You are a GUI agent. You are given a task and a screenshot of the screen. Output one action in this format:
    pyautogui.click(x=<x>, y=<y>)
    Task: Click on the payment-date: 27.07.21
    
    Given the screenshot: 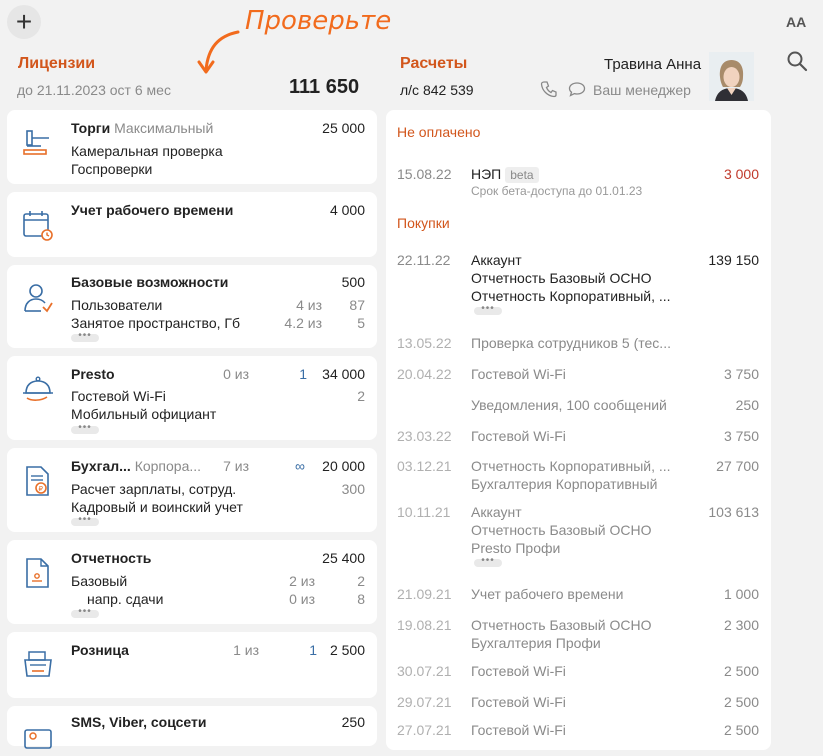 What is the action you would take?
    pyautogui.click(x=424, y=730)
    